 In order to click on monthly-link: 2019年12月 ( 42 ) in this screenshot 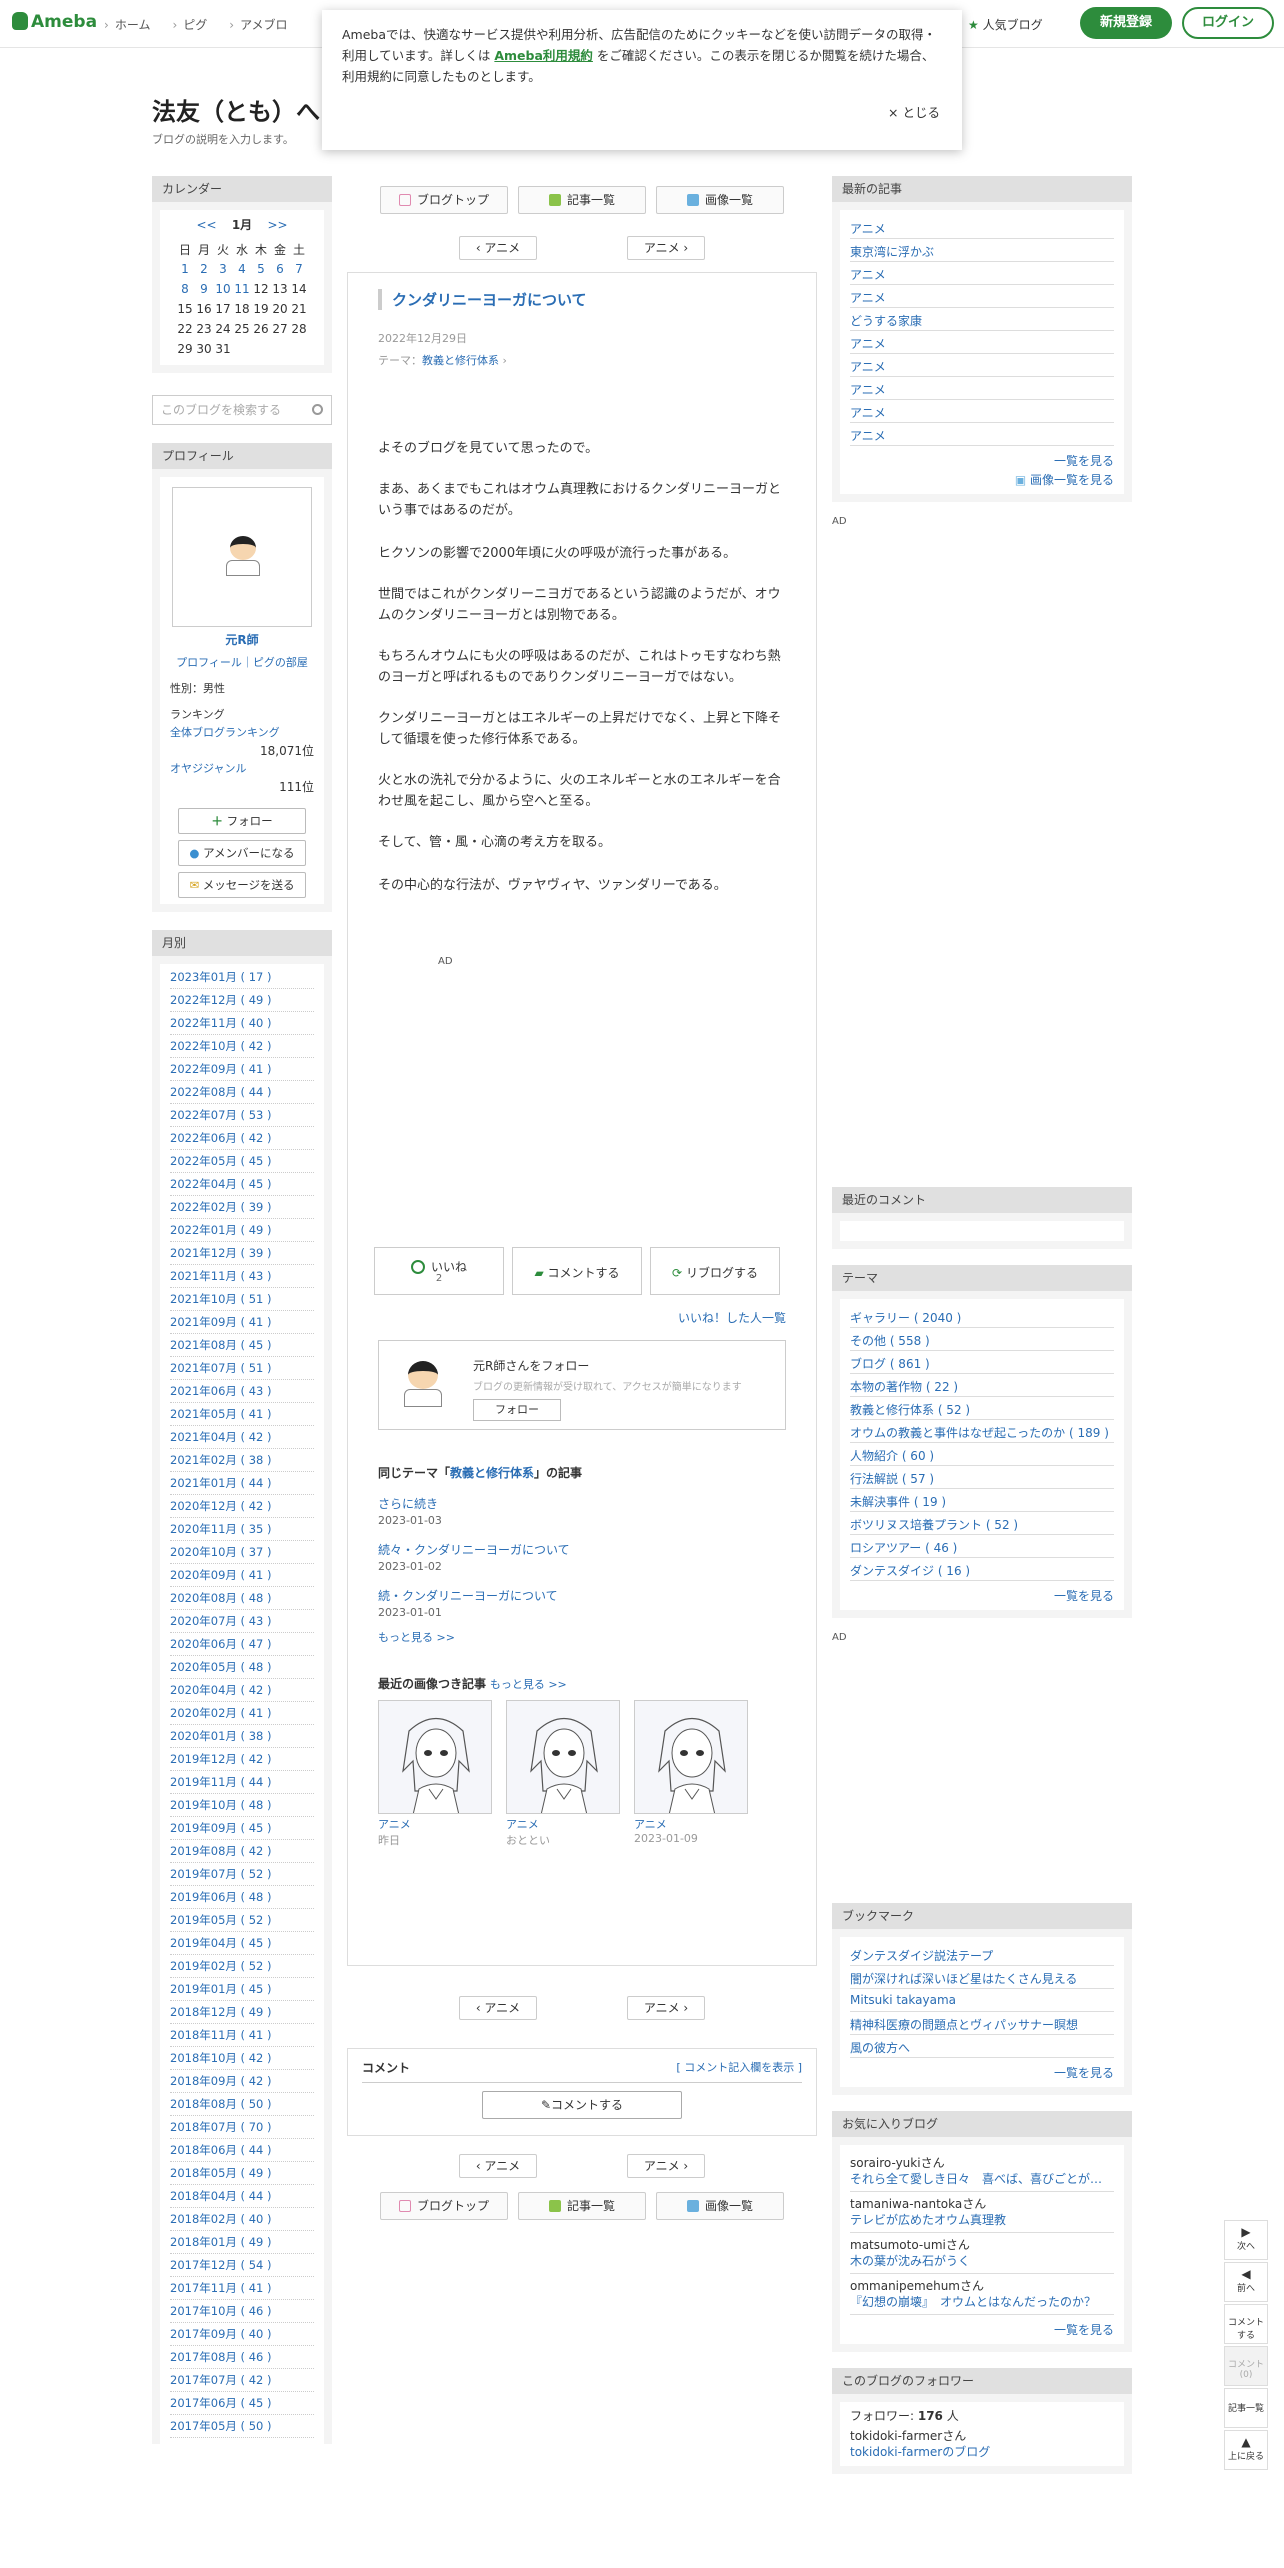, I will do `click(220, 1759)`.